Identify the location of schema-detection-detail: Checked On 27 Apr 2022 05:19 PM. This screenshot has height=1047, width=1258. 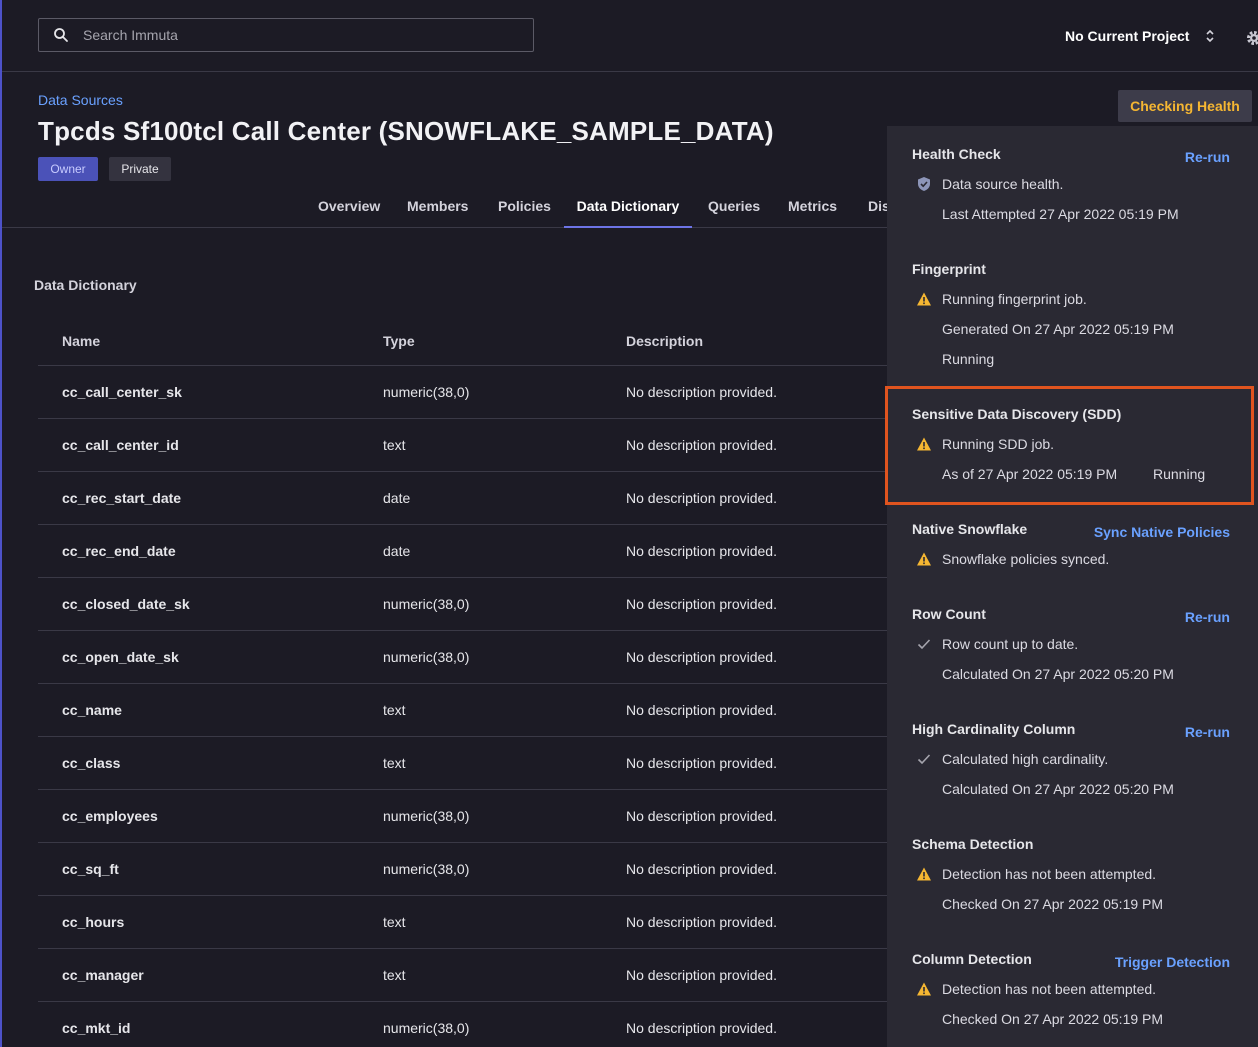
(1053, 904).